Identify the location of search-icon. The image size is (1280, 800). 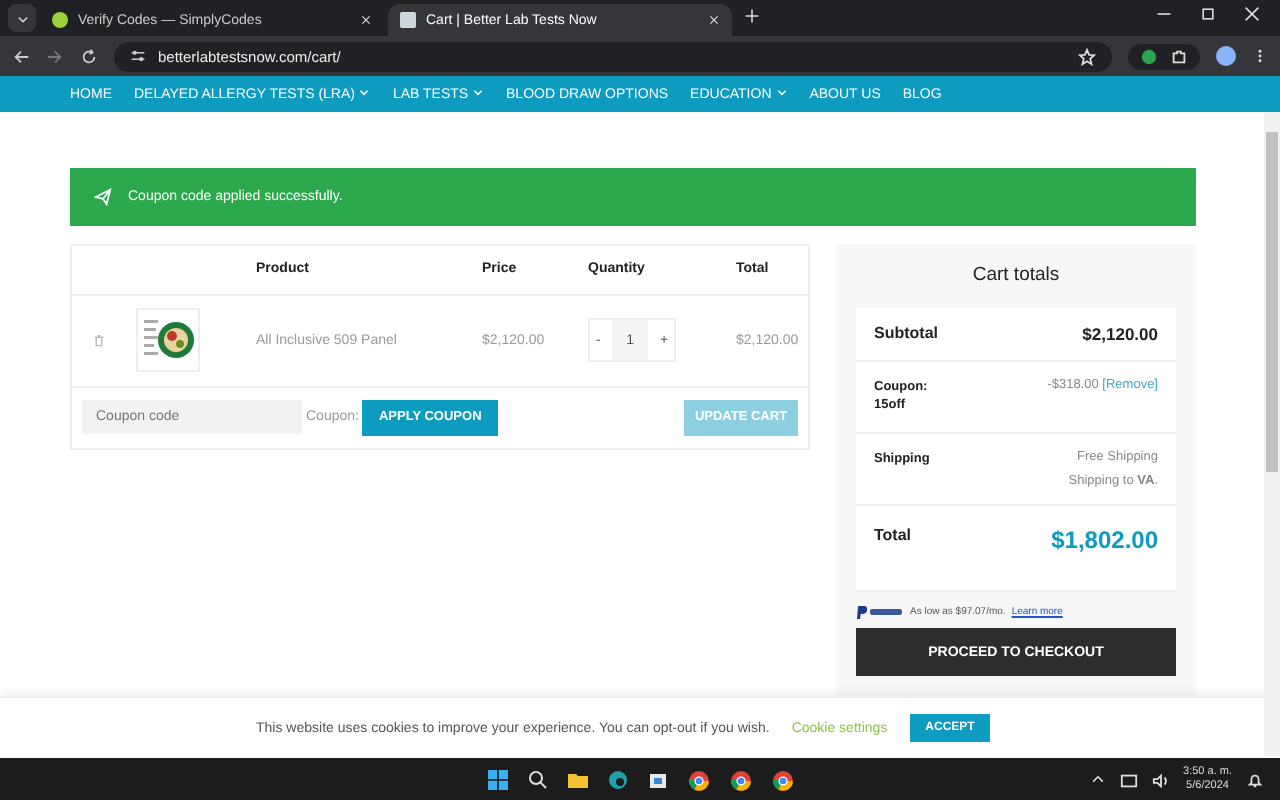
(538, 780).